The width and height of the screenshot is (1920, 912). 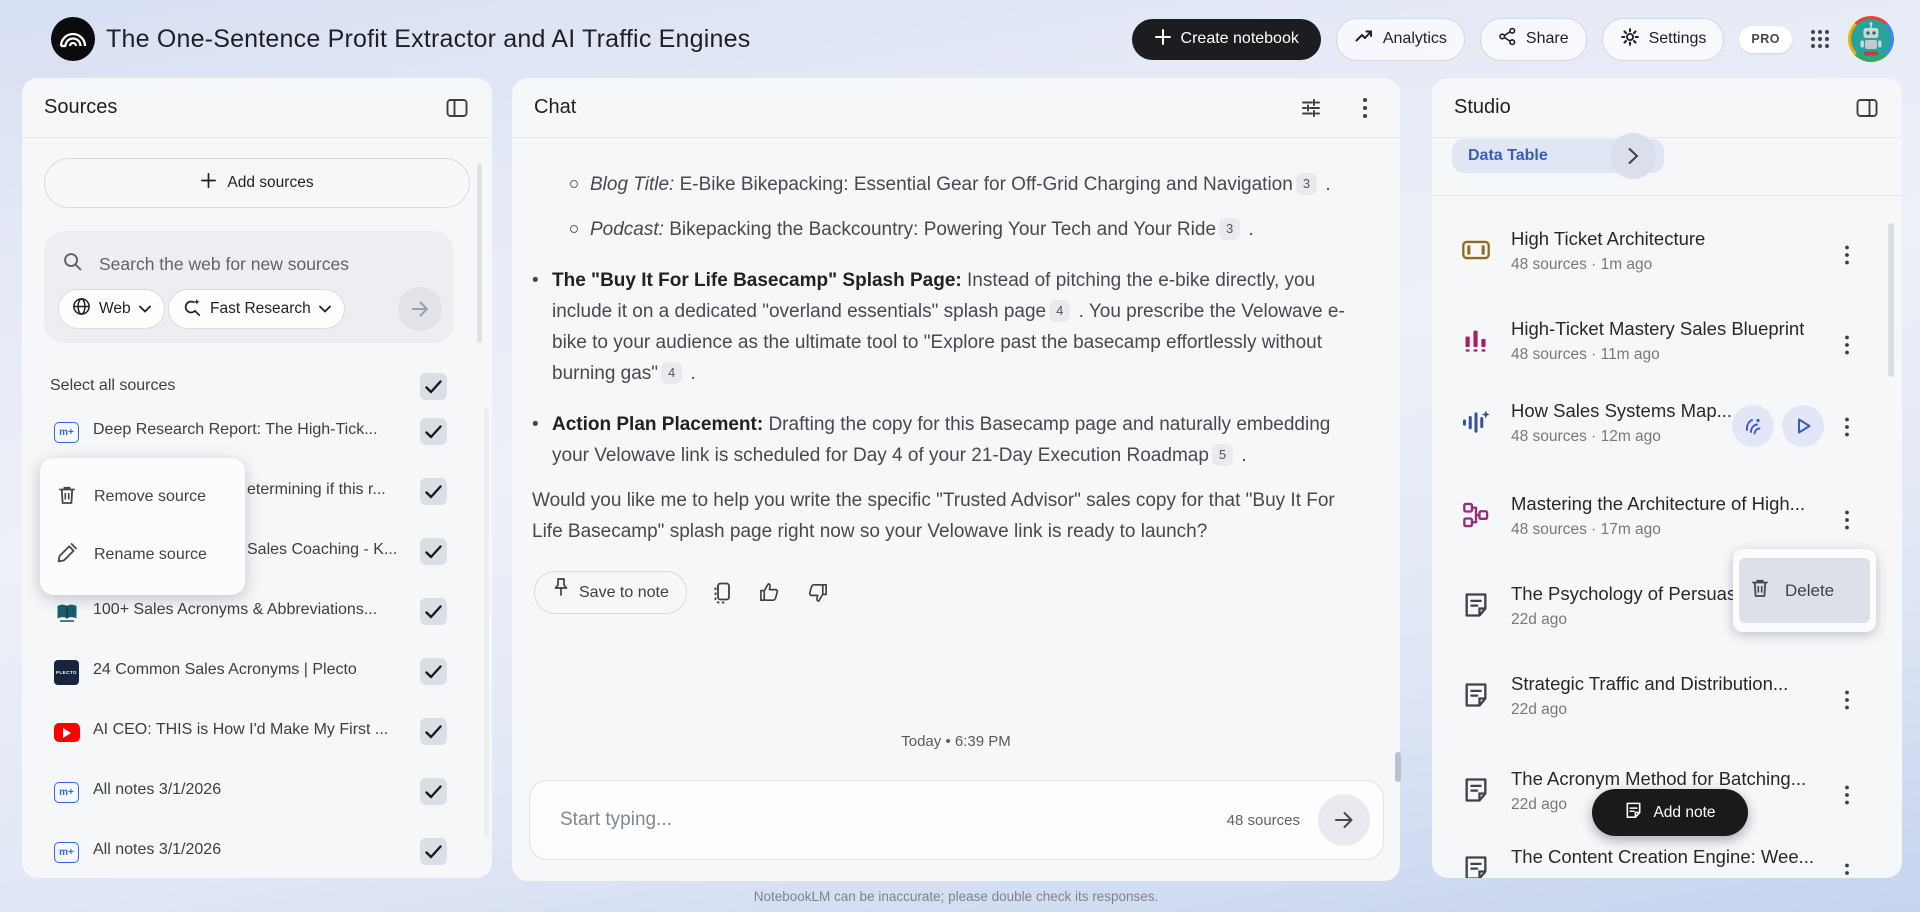 I want to click on select-all-sources-row: Select all sources, so click(x=257, y=388).